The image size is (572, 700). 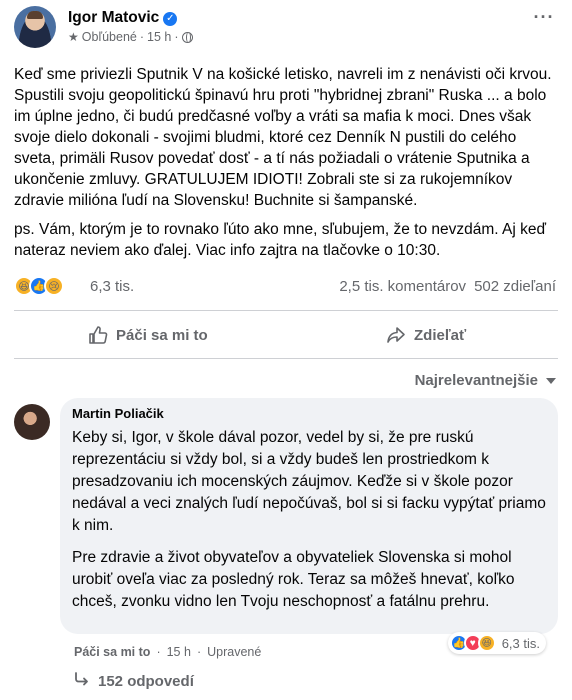 What do you see at coordinates (162, 335) in the screenshot?
I see `like-label: Páči sa mi to` at bounding box center [162, 335].